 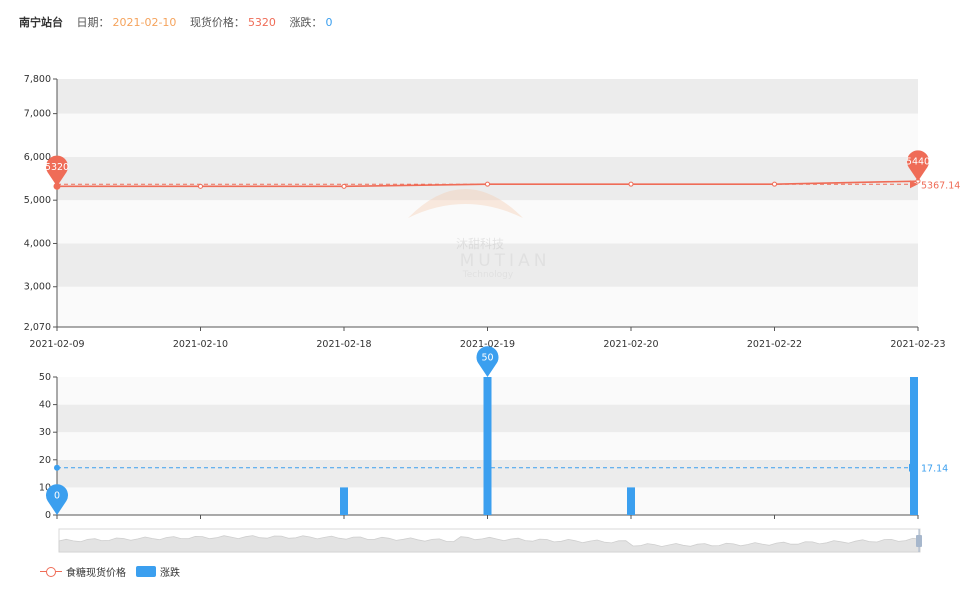 I want to click on legend-label-change: 涨跌, so click(x=170, y=573).